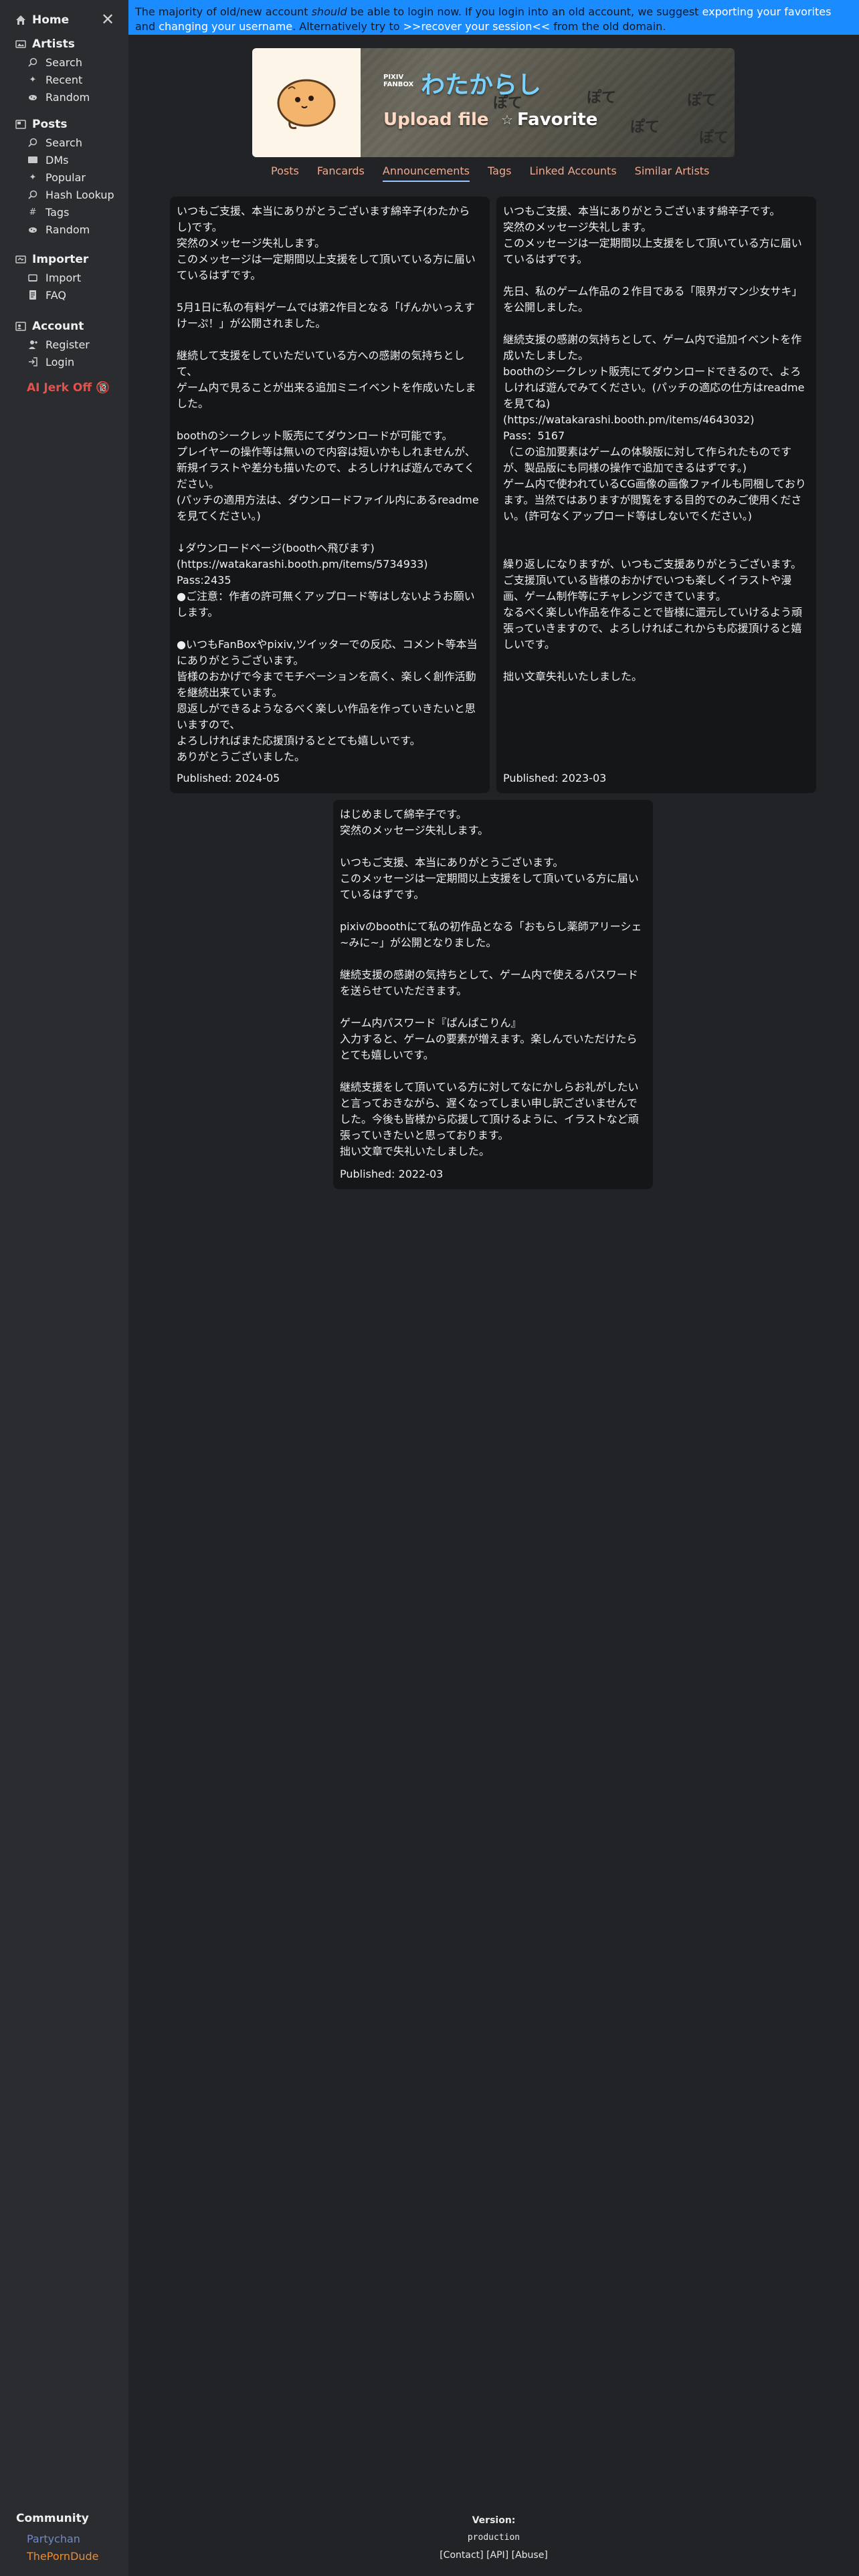 The image size is (859, 2576). I want to click on account-title: Account, so click(58, 326).